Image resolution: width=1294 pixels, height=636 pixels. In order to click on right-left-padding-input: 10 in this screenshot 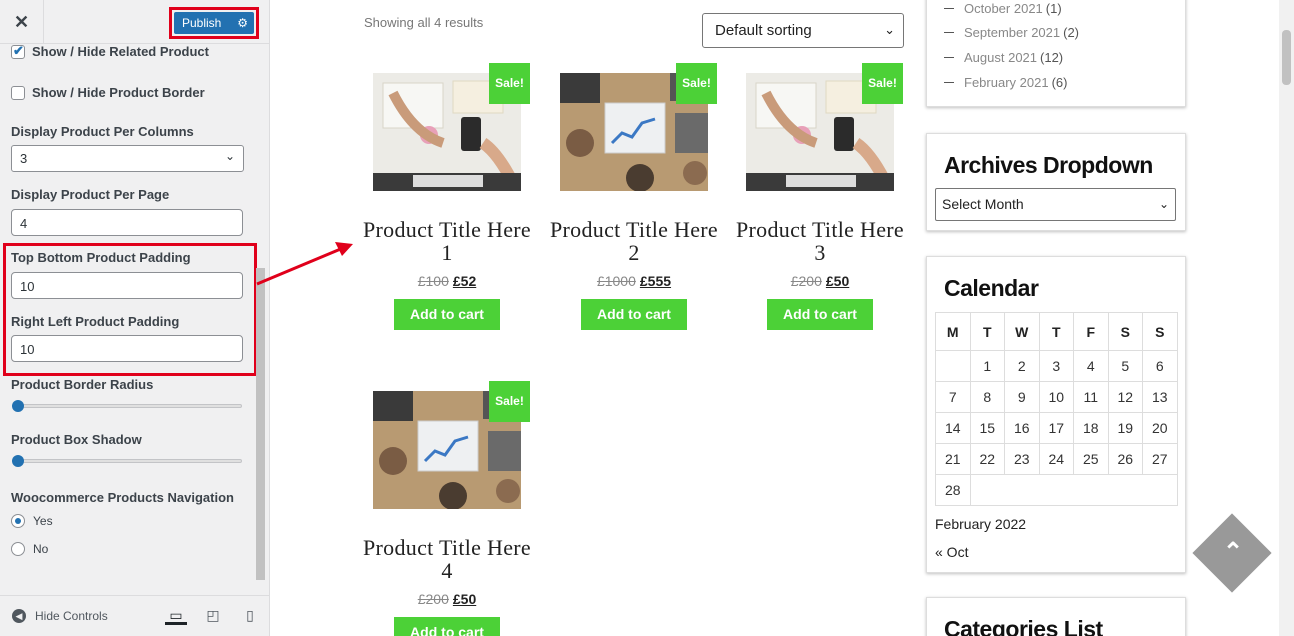, I will do `click(127, 348)`.